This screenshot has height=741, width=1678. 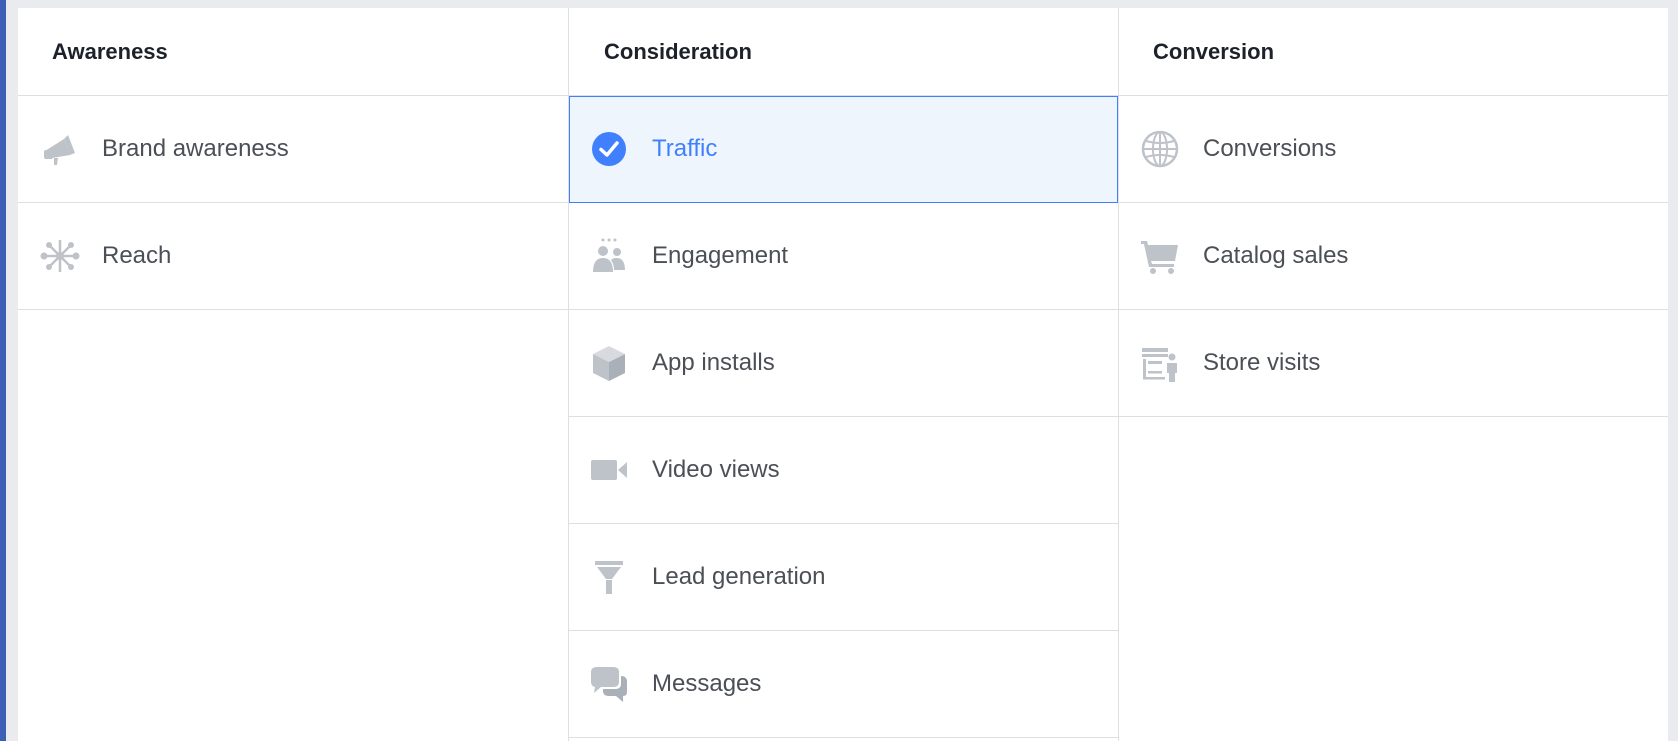 What do you see at coordinates (1393, 52) in the screenshot?
I see `column-header-conversion: Conversion` at bounding box center [1393, 52].